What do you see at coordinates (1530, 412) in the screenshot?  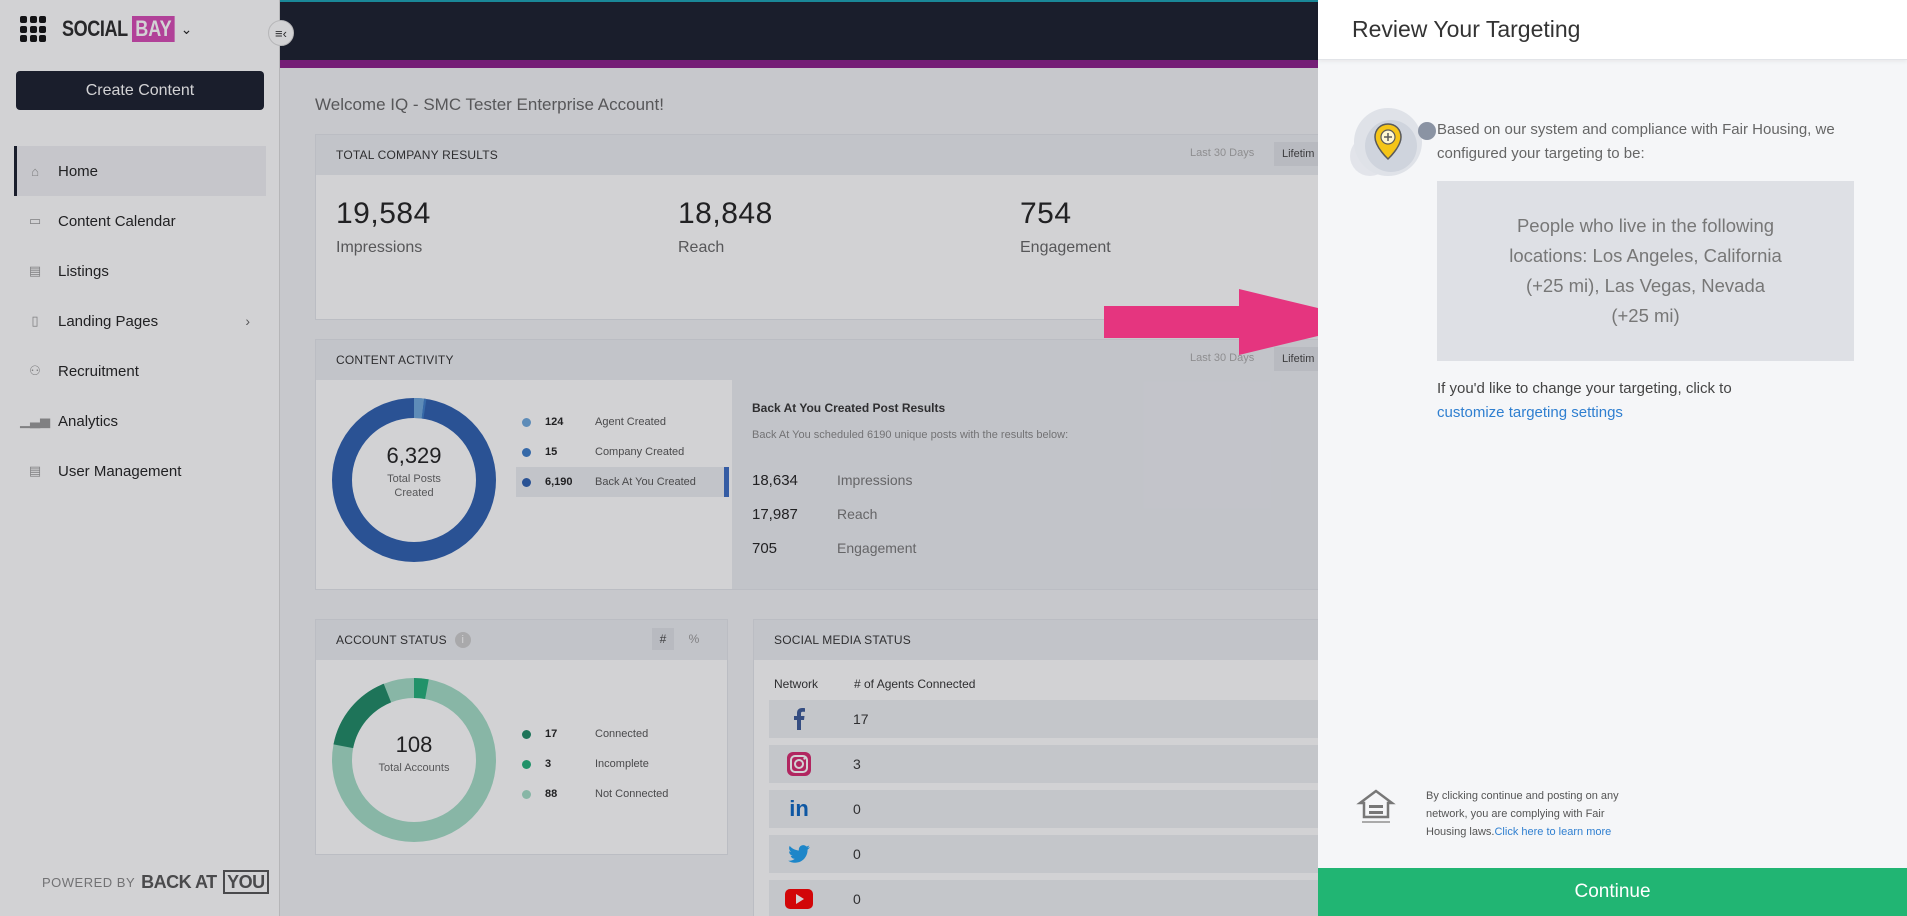 I see `customize-targeting-link: customize targeting settings` at bounding box center [1530, 412].